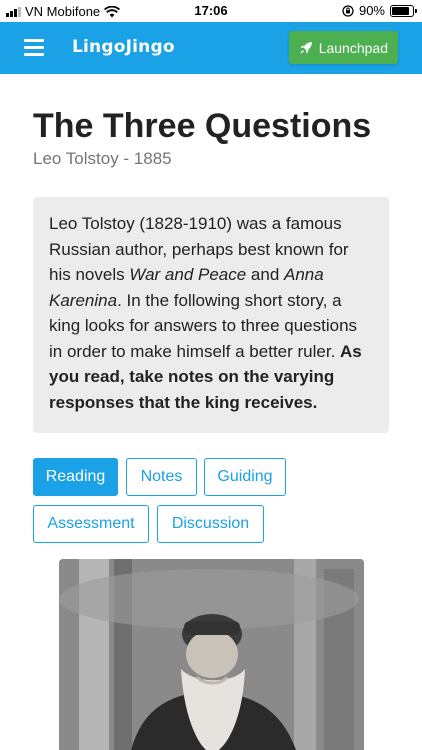 The width and height of the screenshot is (422, 750). Describe the element at coordinates (34, 47) in the screenshot. I see `hamburger-menu-icon` at that location.